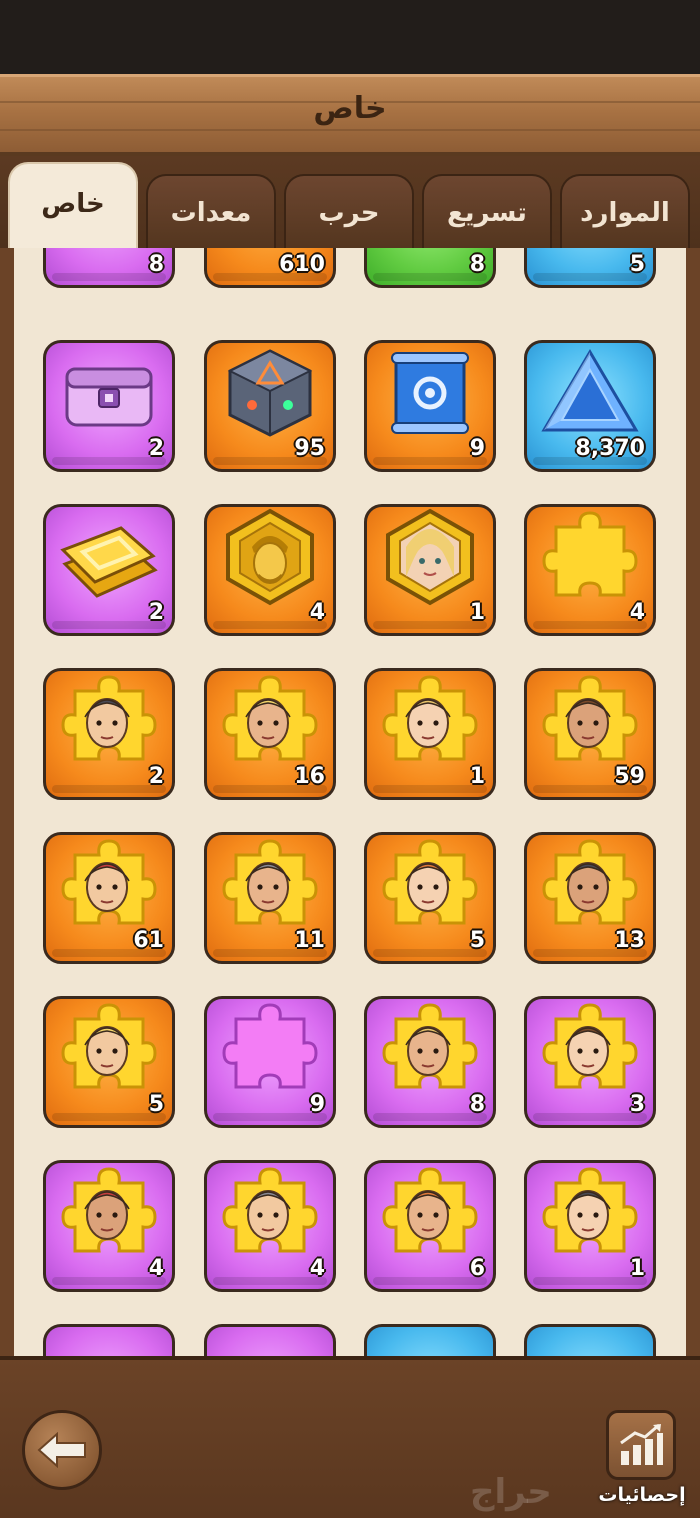 The image size is (700, 1518). What do you see at coordinates (211, 211) in the screenshot?
I see `tab-equipment: معدات` at bounding box center [211, 211].